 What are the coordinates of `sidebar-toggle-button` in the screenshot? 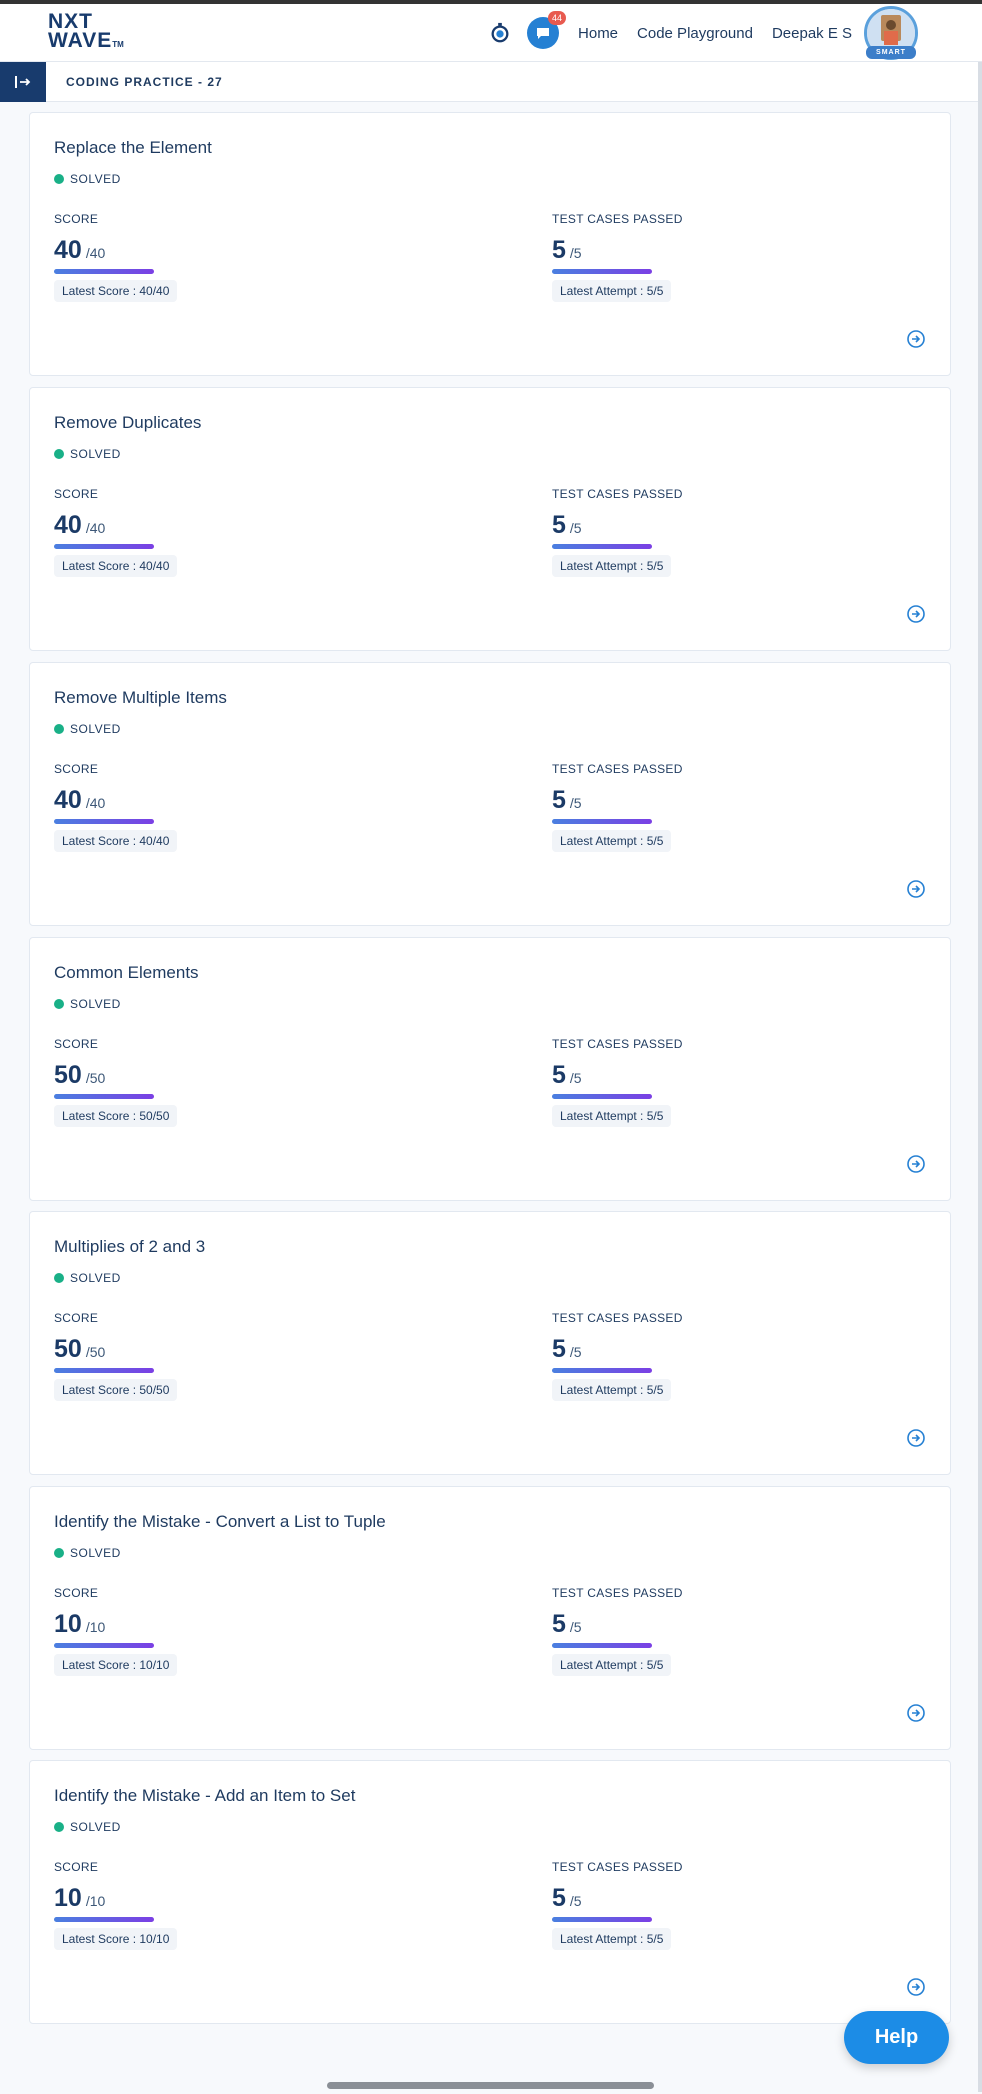 It's located at (23, 82).